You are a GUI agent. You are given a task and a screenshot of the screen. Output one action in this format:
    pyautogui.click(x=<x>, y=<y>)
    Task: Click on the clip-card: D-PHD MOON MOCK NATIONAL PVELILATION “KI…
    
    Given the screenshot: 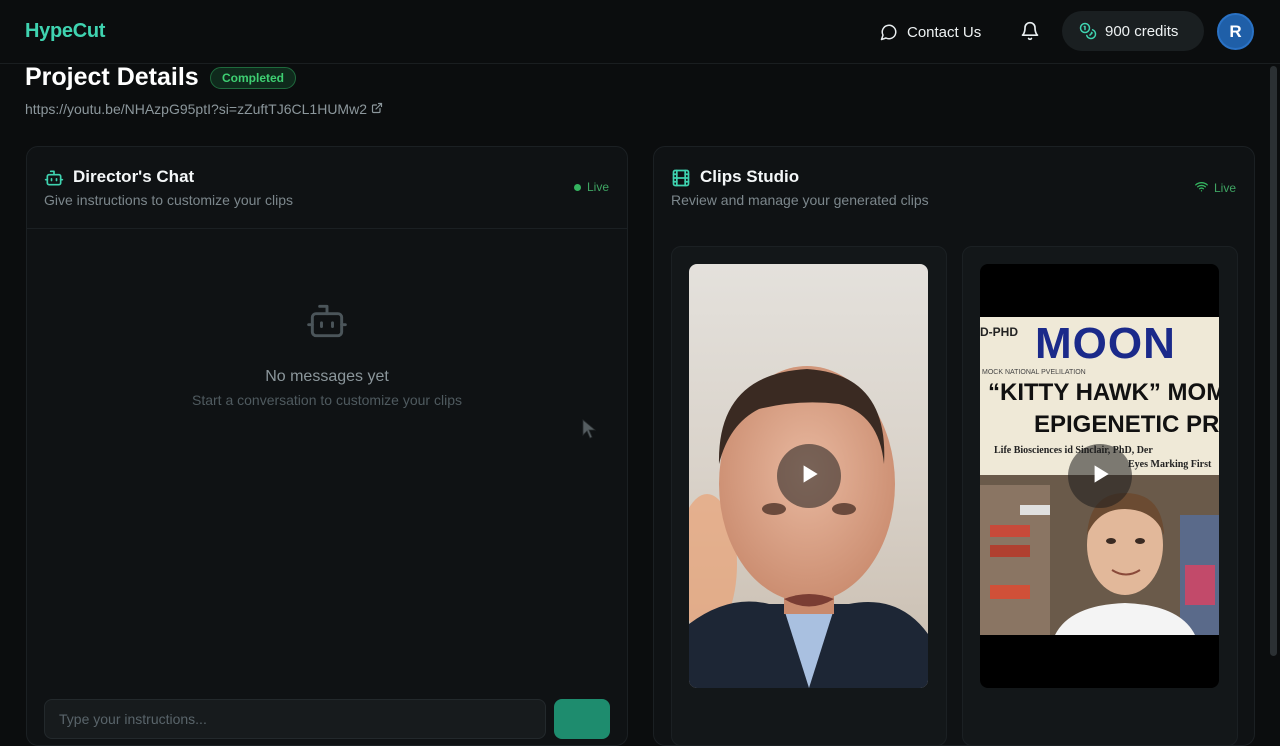 What is the action you would take?
    pyautogui.click(x=1100, y=496)
    